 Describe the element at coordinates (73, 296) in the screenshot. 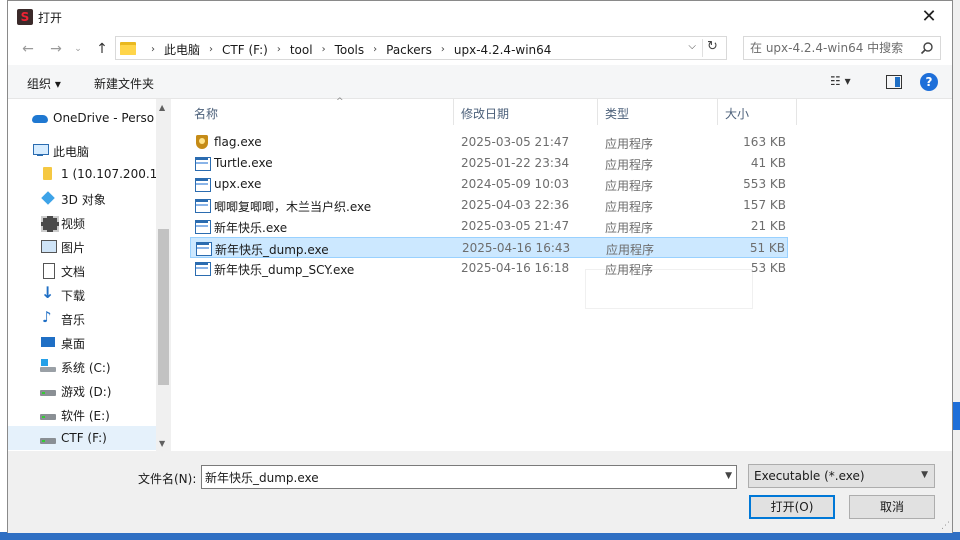

I see `sidebar-item-label: 下载` at that location.